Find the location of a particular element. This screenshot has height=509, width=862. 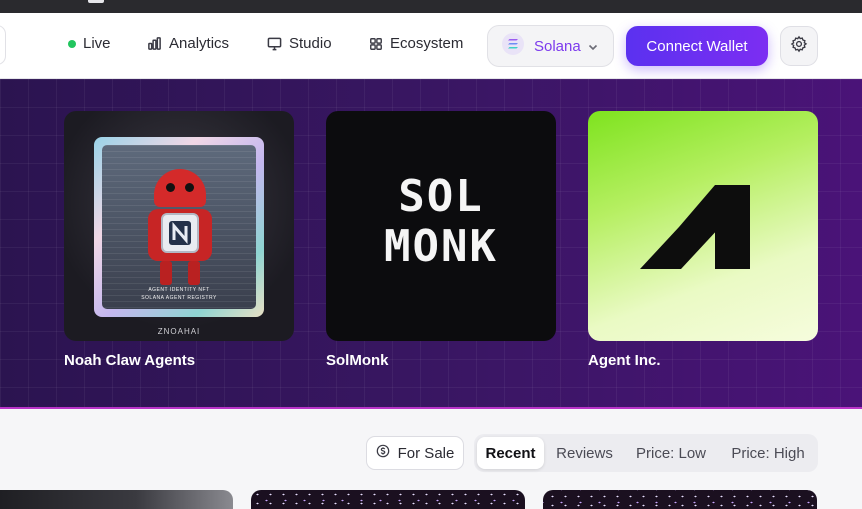

solmonk-logo-line2: MONK is located at coordinates (441, 246).